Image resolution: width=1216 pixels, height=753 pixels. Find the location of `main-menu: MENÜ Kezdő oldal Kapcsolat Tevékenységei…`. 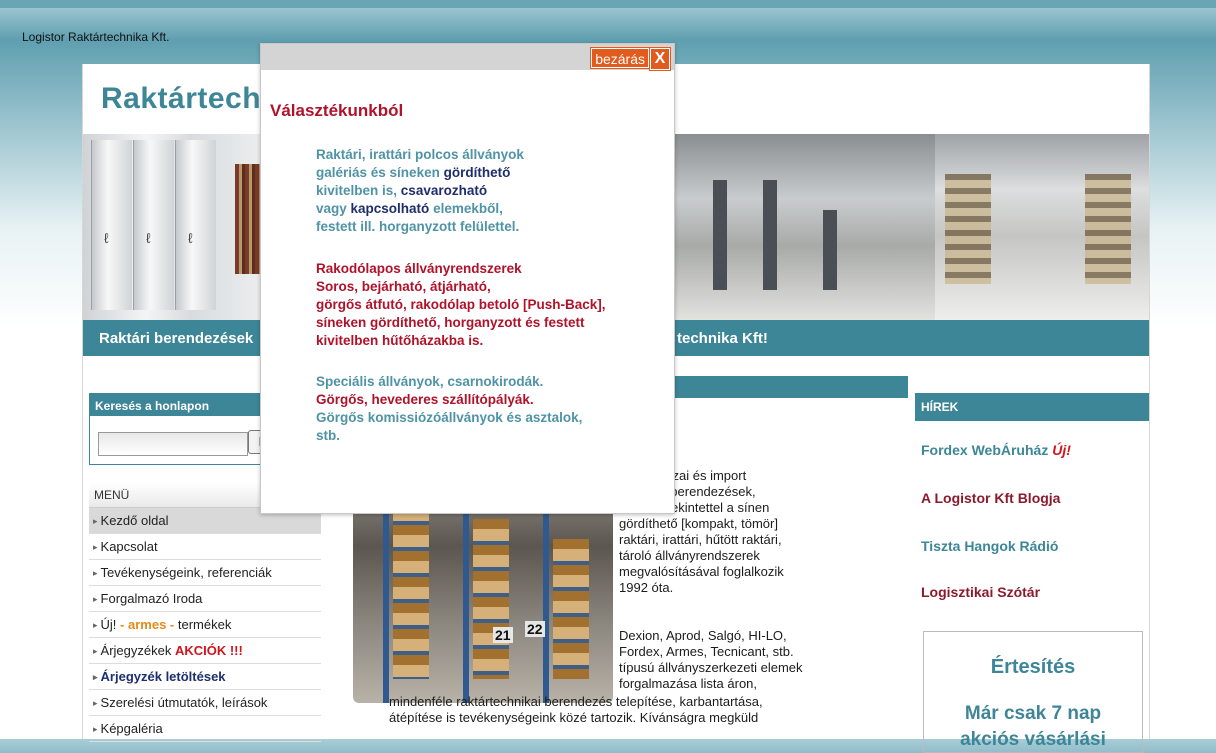

main-menu: MENÜ Kezdő oldal Kapcsolat Tevékenységei… is located at coordinates (205, 612).